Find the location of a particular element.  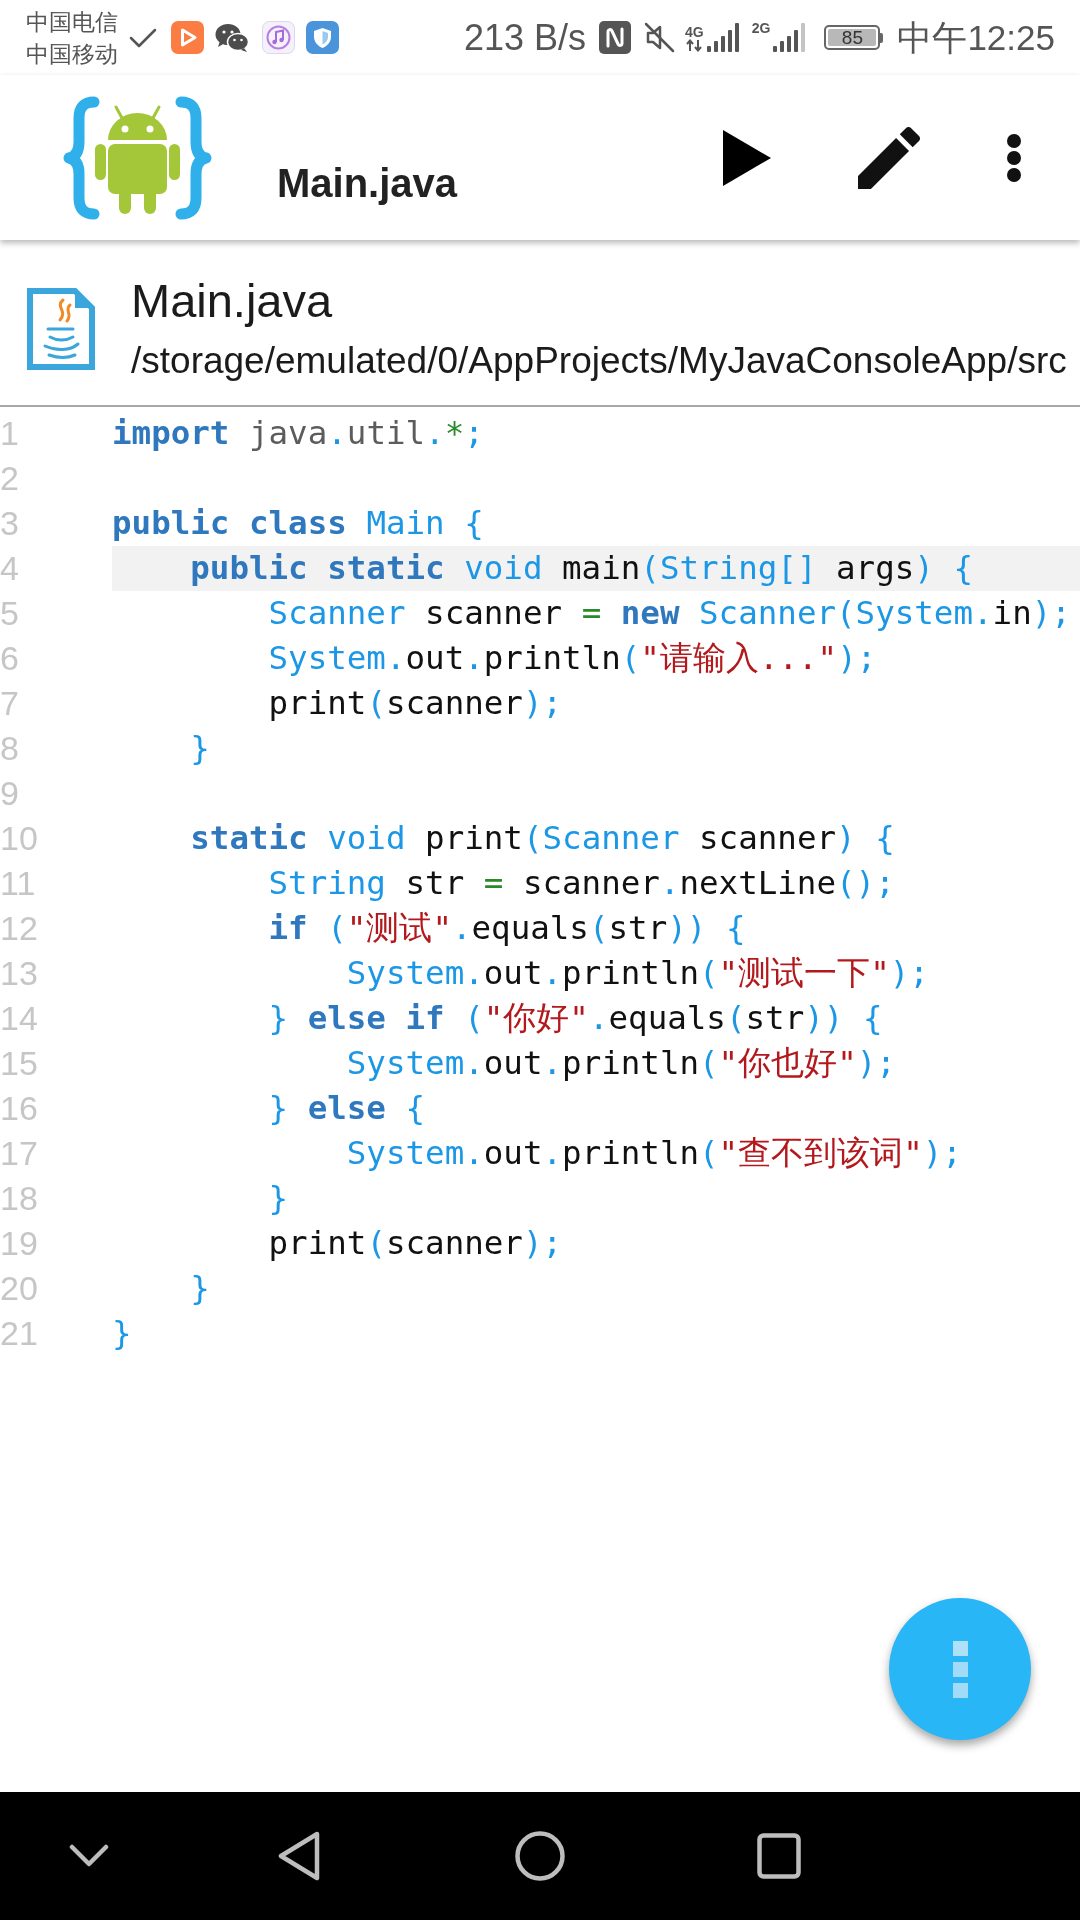

chevron-down-icon is located at coordinates (89, 1856).